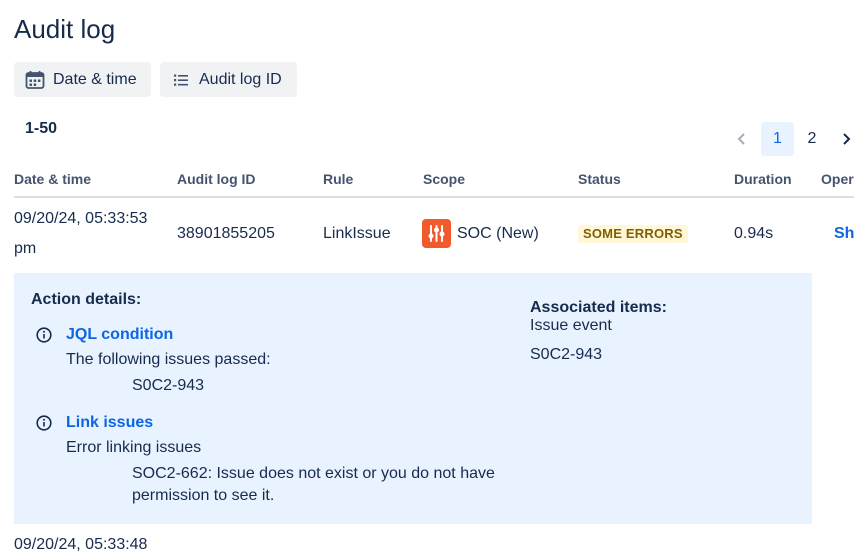 Image resolution: width=854 pixels, height=554 pixels. What do you see at coordinates (226, 233) in the screenshot?
I see `row-audit-id: 38901855205` at bounding box center [226, 233].